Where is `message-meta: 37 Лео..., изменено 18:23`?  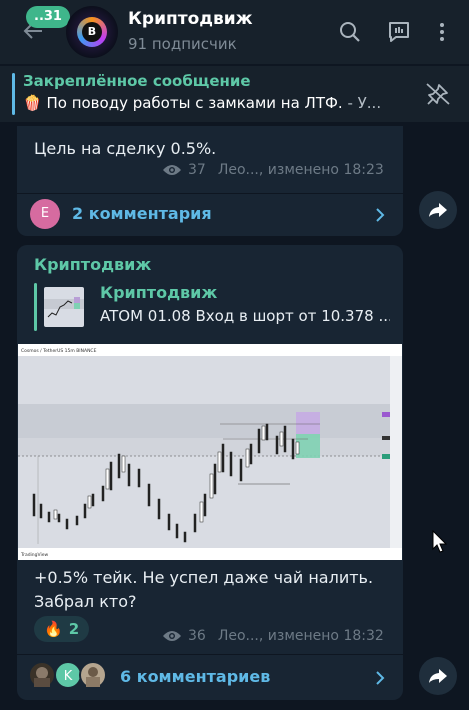 message-meta: 37 Лео..., изменено 18:23 is located at coordinates (273, 170).